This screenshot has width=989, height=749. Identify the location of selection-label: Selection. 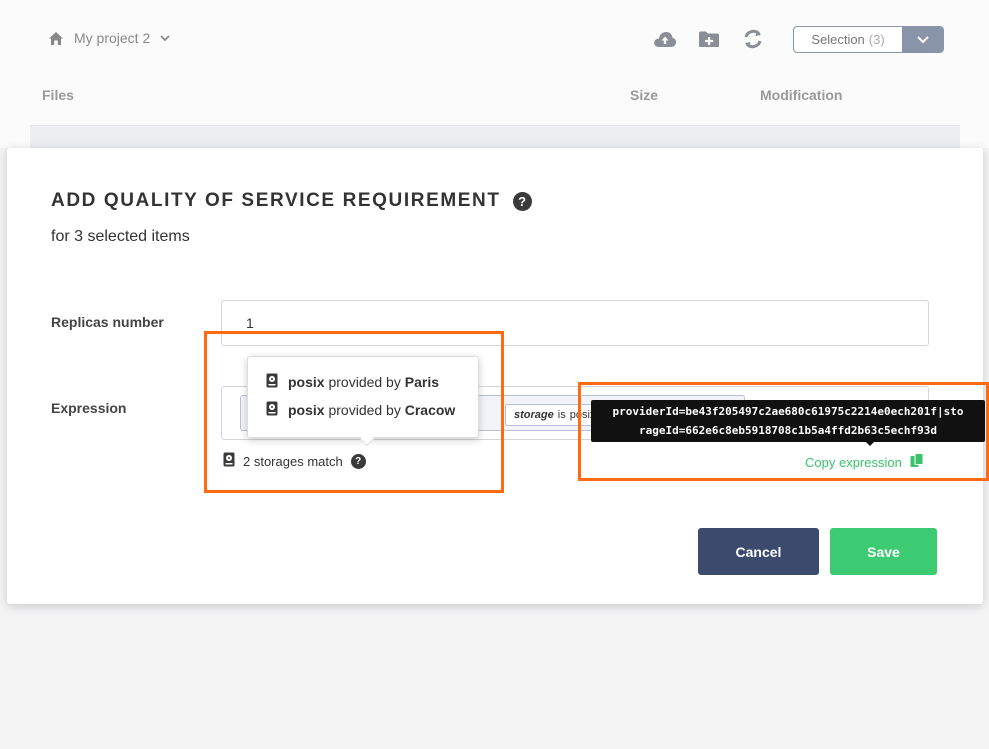
(838, 39).